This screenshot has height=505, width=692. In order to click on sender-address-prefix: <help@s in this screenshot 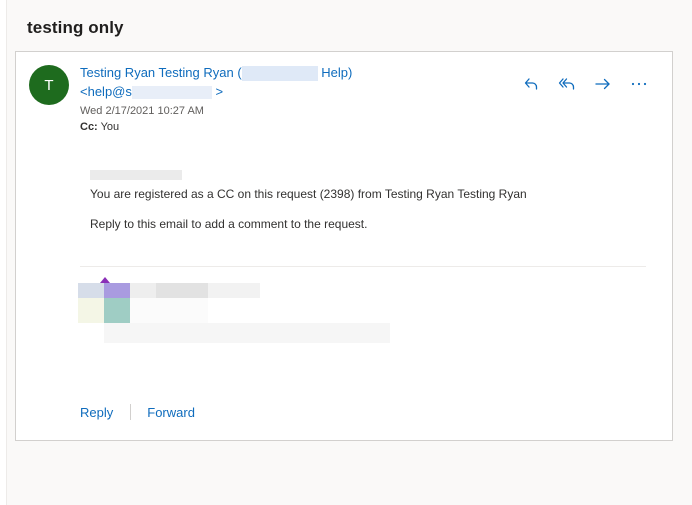, I will do `click(106, 91)`.